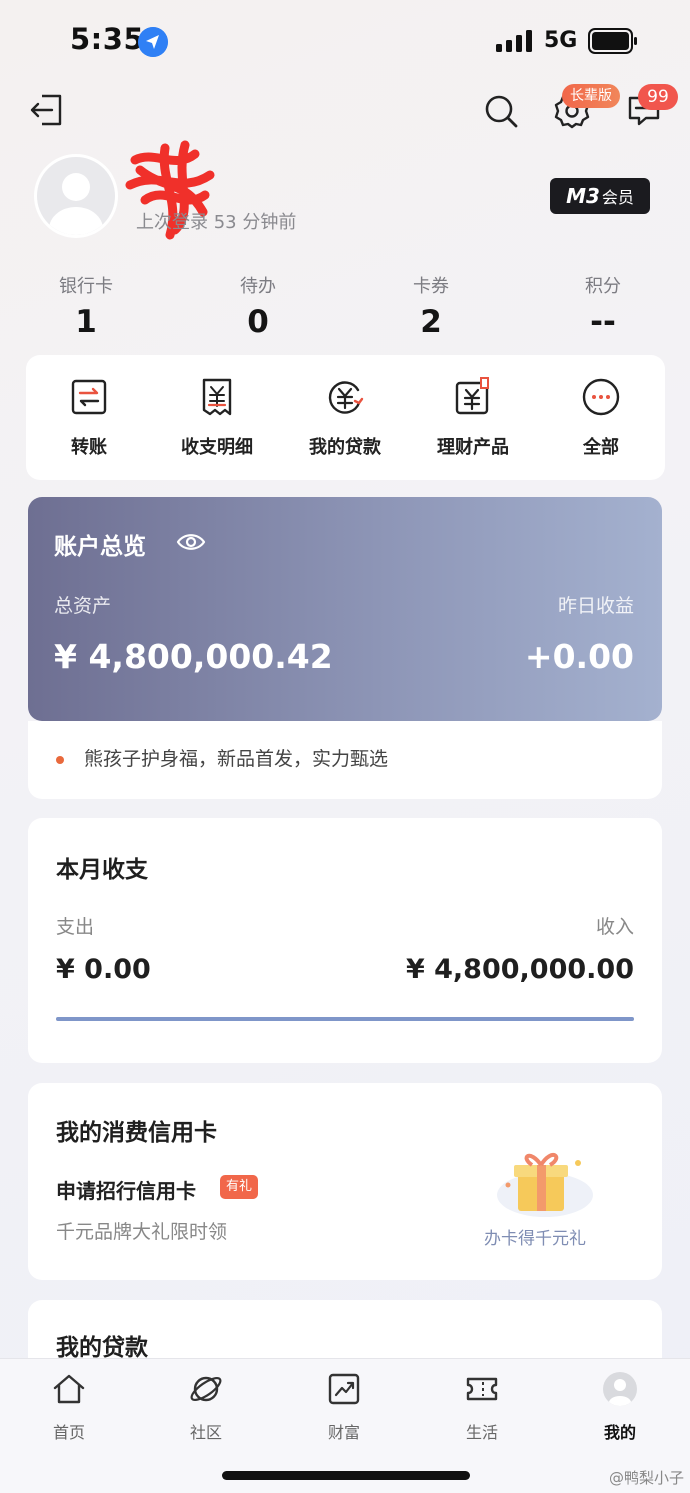  Describe the element at coordinates (102, 870) in the screenshot. I see `monthly-title: 本月收支` at that location.